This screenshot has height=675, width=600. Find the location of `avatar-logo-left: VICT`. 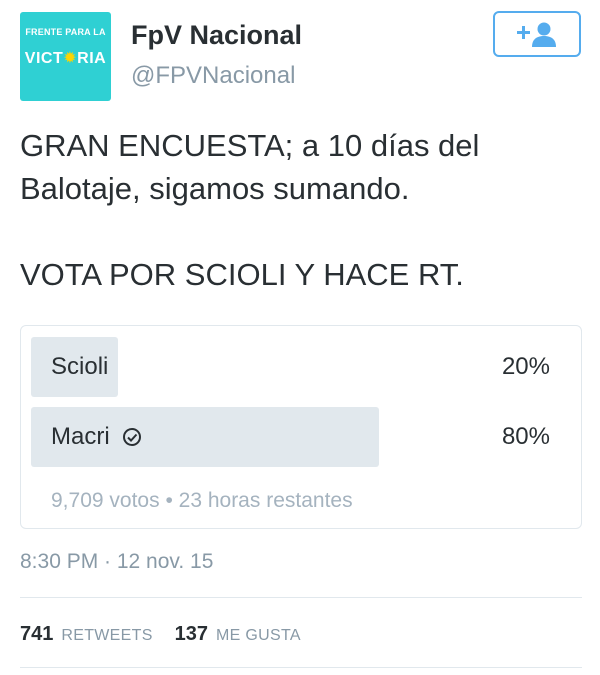

avatar-logo-left: VICT is located at coordinates (44, 58).